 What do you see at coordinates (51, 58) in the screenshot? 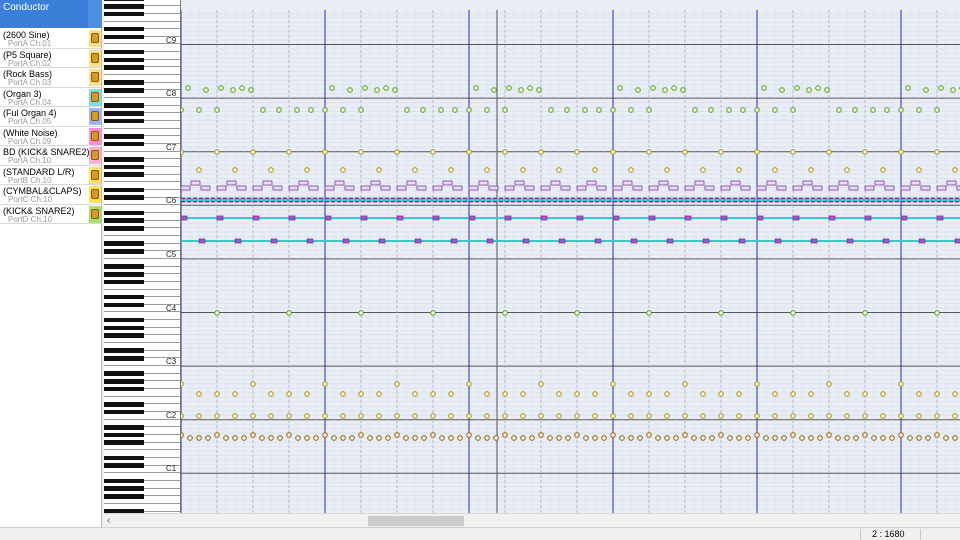
I see `track-item: (P5 Square) PortA Ch.02` at bounding box center [51, 58].